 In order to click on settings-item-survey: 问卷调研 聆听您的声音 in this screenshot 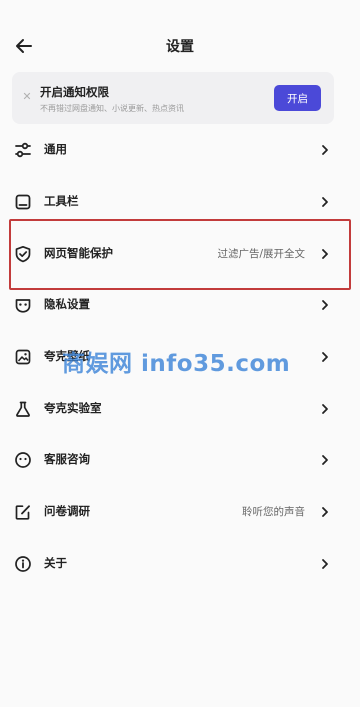, I will do `click(180, 512)`.